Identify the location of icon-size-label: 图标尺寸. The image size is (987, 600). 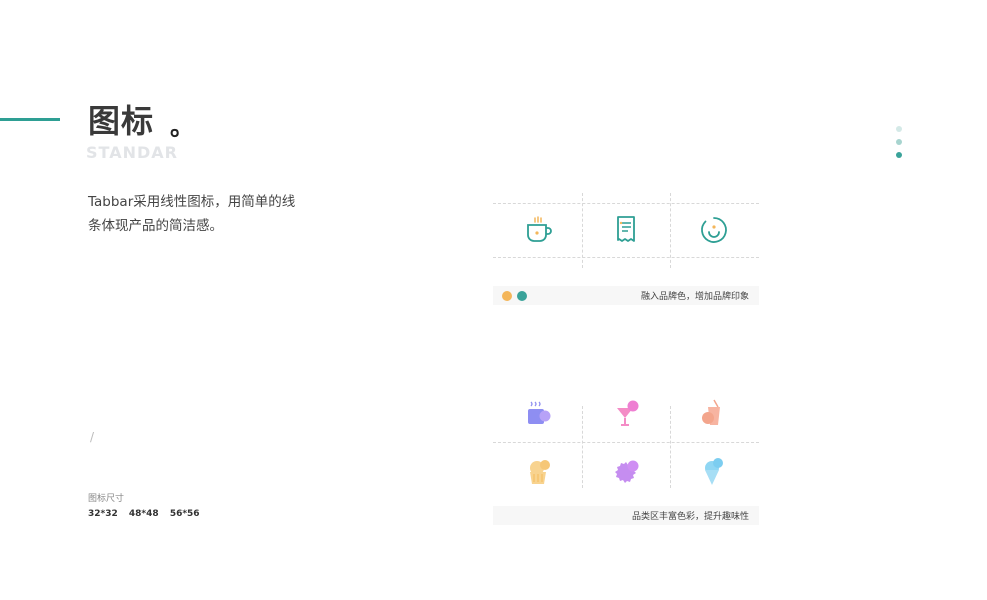
(106, 499).